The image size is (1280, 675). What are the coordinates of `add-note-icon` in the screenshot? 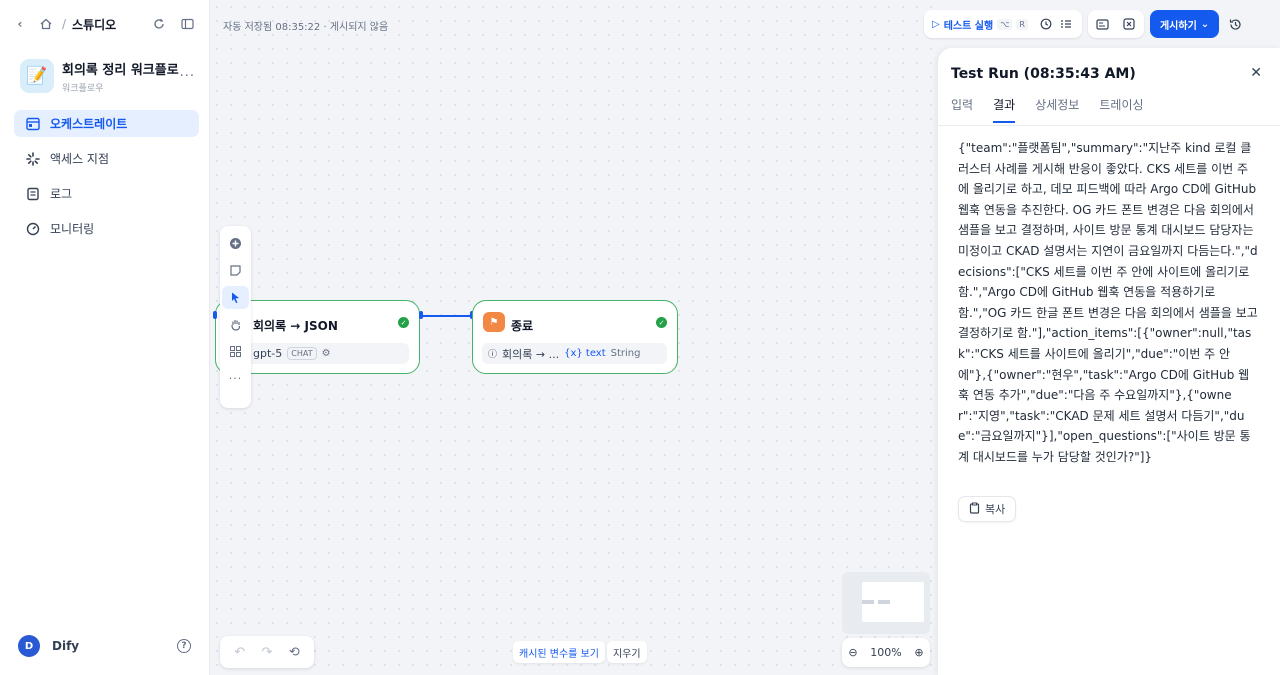 It's located at (235, 270).